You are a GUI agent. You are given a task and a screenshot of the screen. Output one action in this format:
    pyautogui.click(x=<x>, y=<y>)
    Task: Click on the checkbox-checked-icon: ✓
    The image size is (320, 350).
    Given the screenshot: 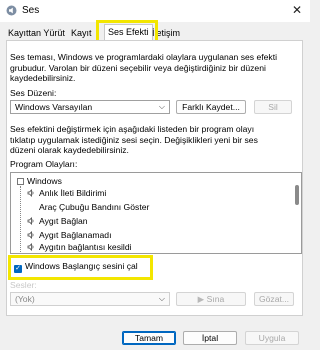 What is the action you would take?
    pyautogui.click(x=18, y=269)
    